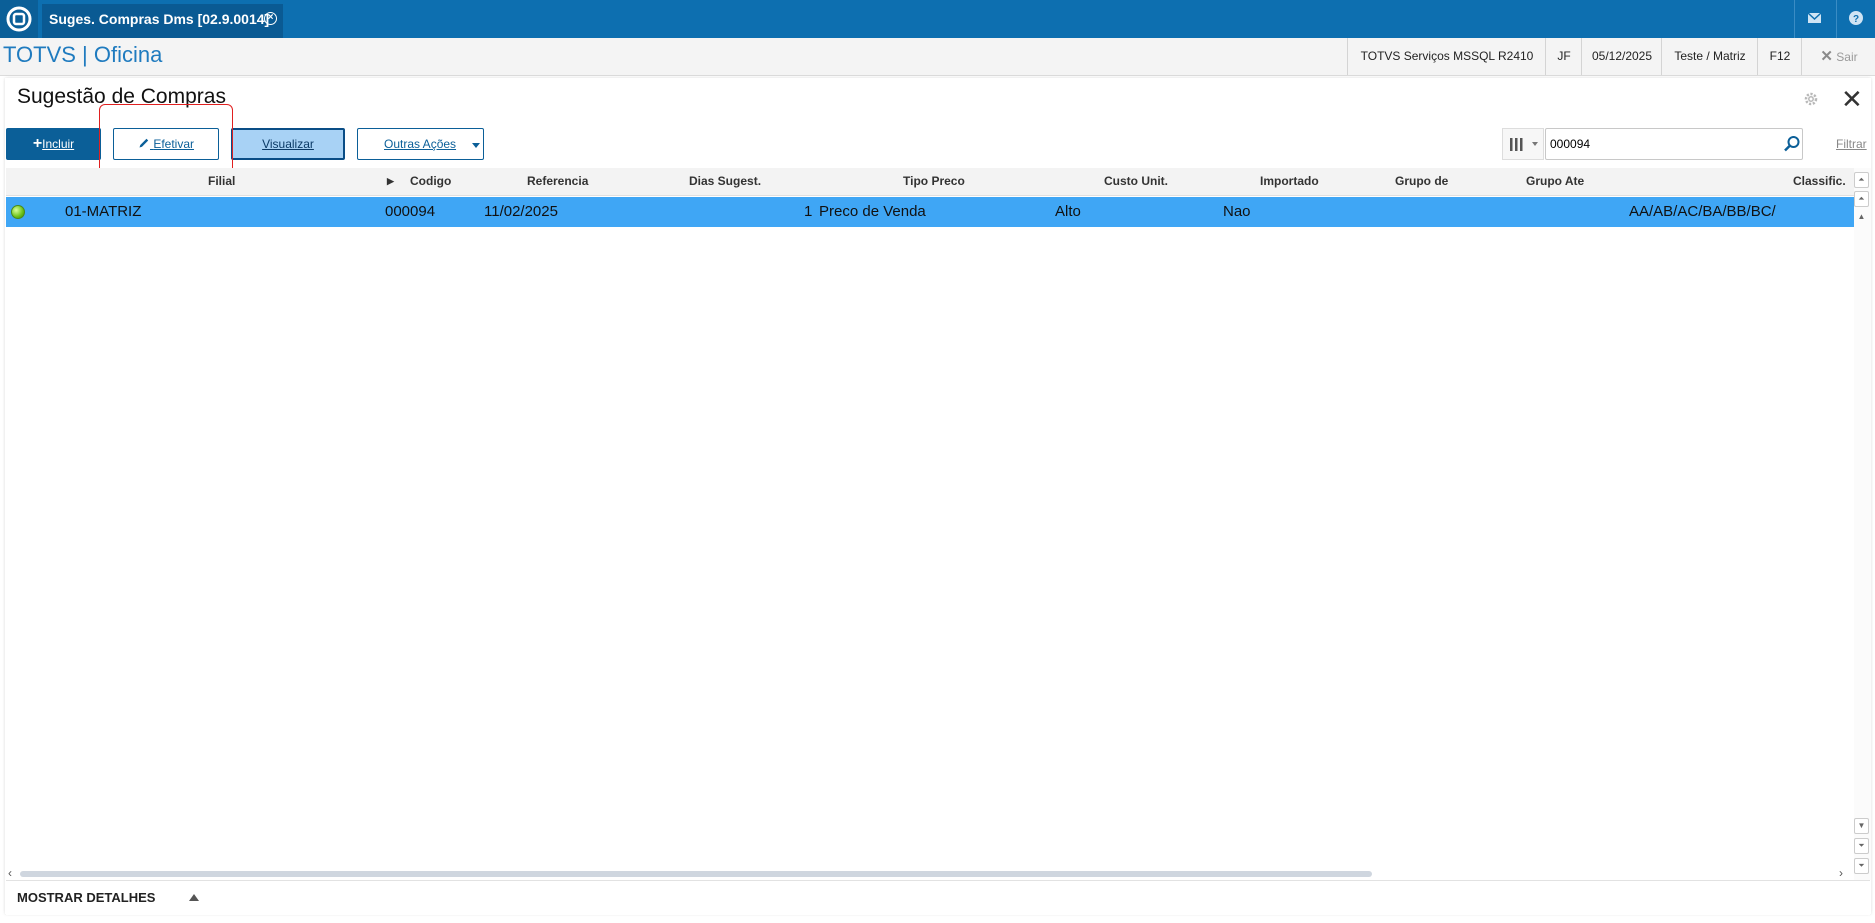 This screenshot has width=1875, height=923. I want to click on mostrar-detalhes-toggle: MOSTRAR DETALHES, so click(86, 897).